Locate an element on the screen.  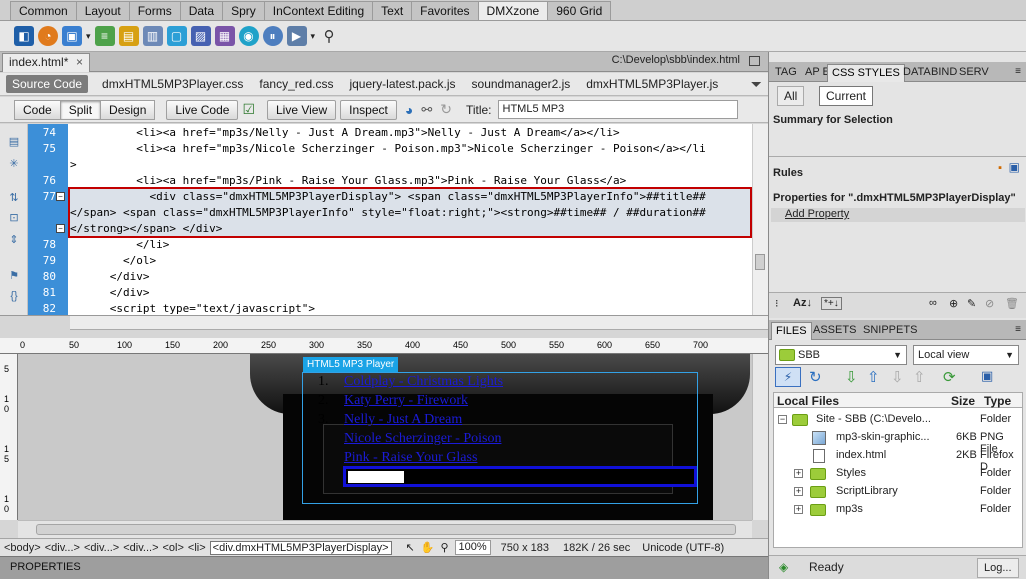
insert-tab-common: Common is located at coordinates (43, 10).